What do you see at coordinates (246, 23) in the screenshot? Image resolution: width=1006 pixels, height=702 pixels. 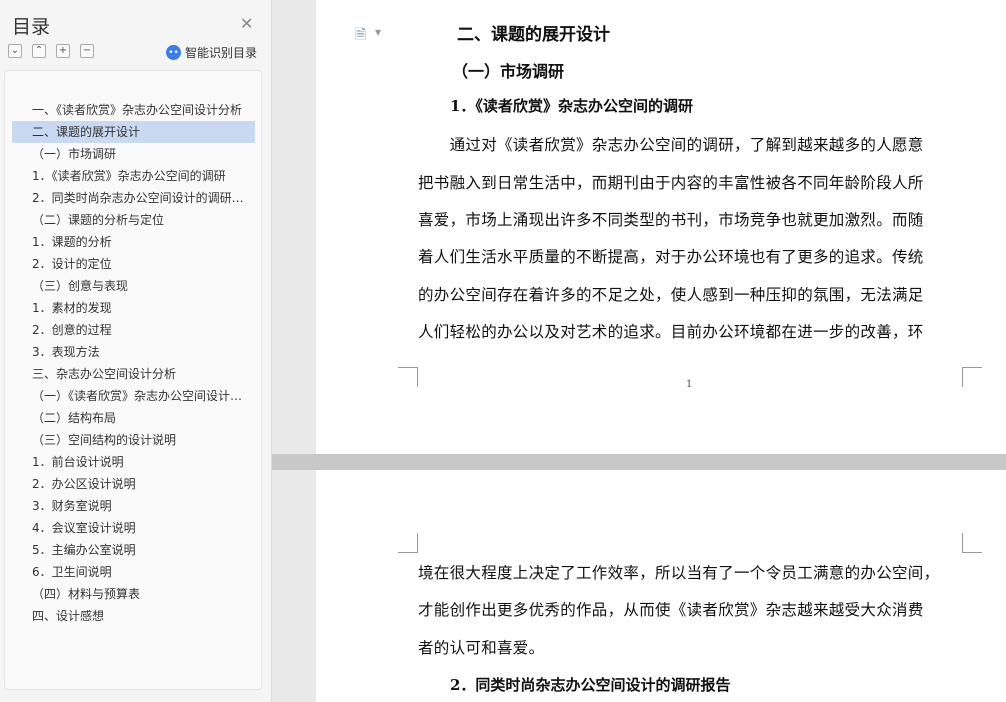 I see `close-icon: ✕` at bounding box center [246, 23].